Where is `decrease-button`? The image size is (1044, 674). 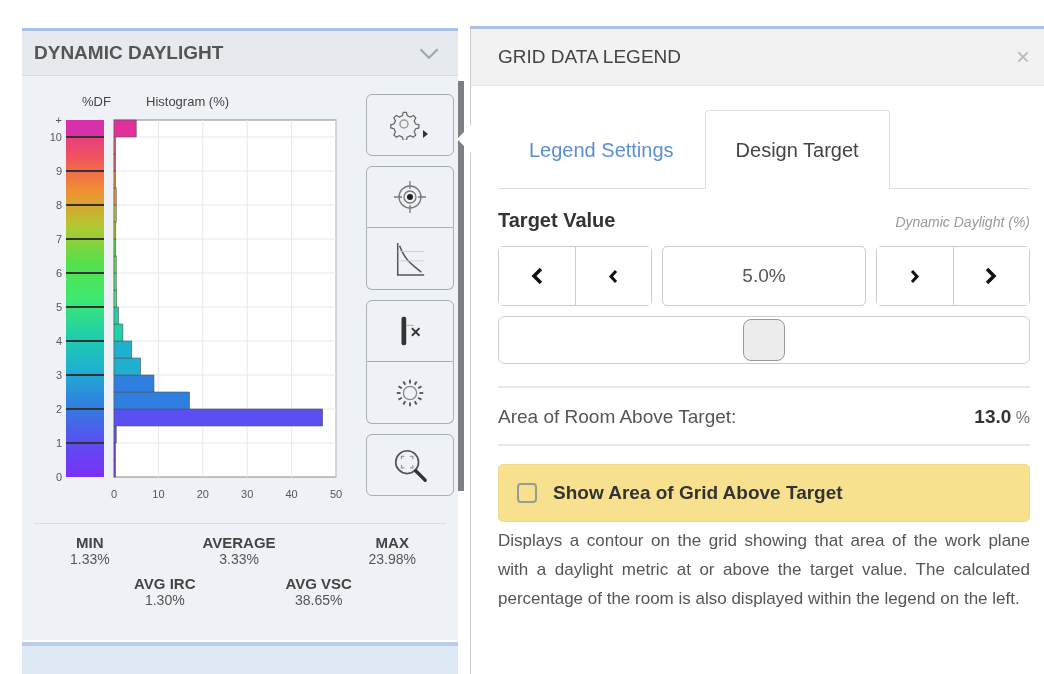
decrease-button is located at coordinates (612, 276).